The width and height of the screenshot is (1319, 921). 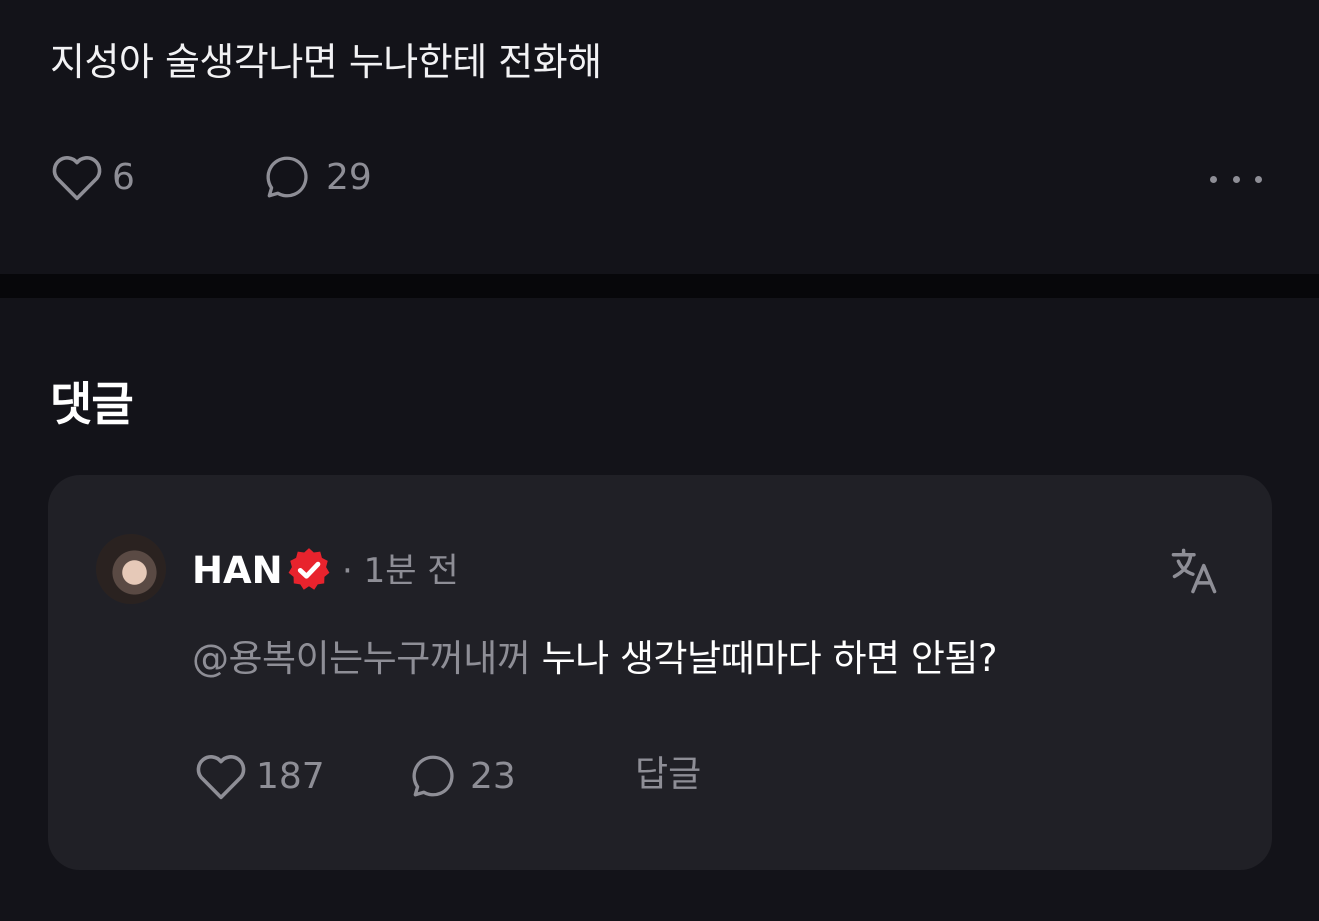 What do you see at coordinates (131, 569) in the screenshot?
I see `avatar` at bounding box center [131, 569].